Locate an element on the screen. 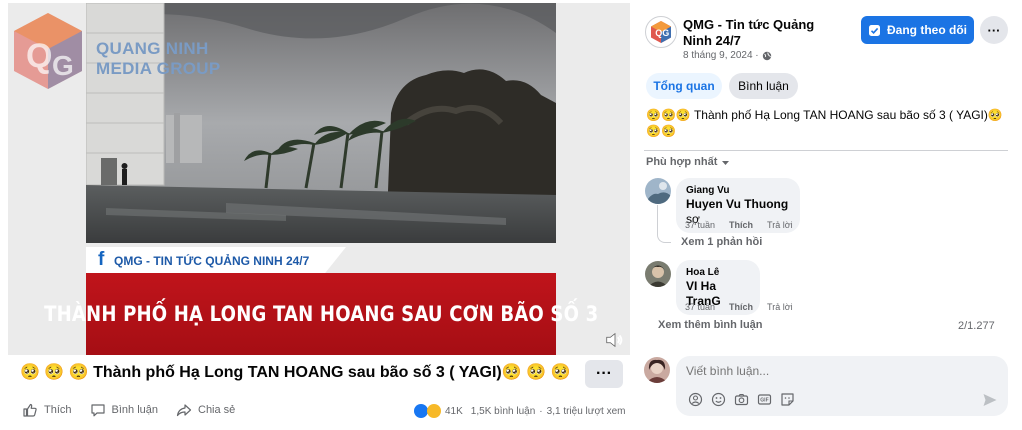 This screenshot has height=430, width=1022. svg-text: QG is located at coordinates (662, 33).